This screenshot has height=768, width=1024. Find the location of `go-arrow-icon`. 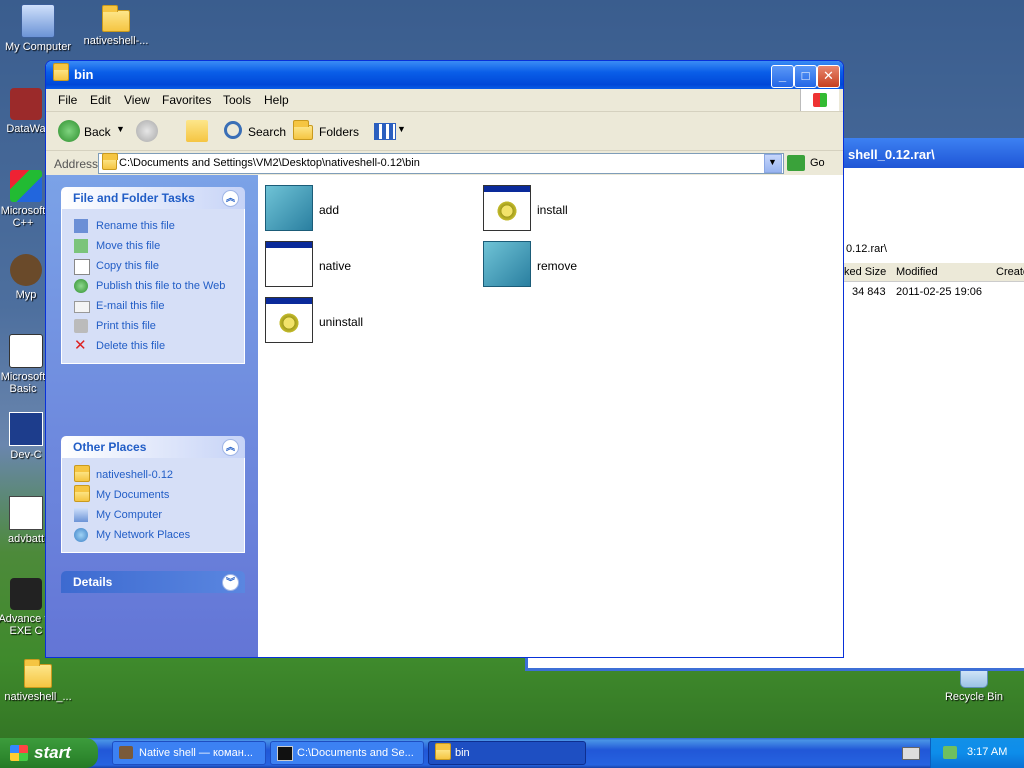

go-arrow-icon is located at coordinates (796, 163).